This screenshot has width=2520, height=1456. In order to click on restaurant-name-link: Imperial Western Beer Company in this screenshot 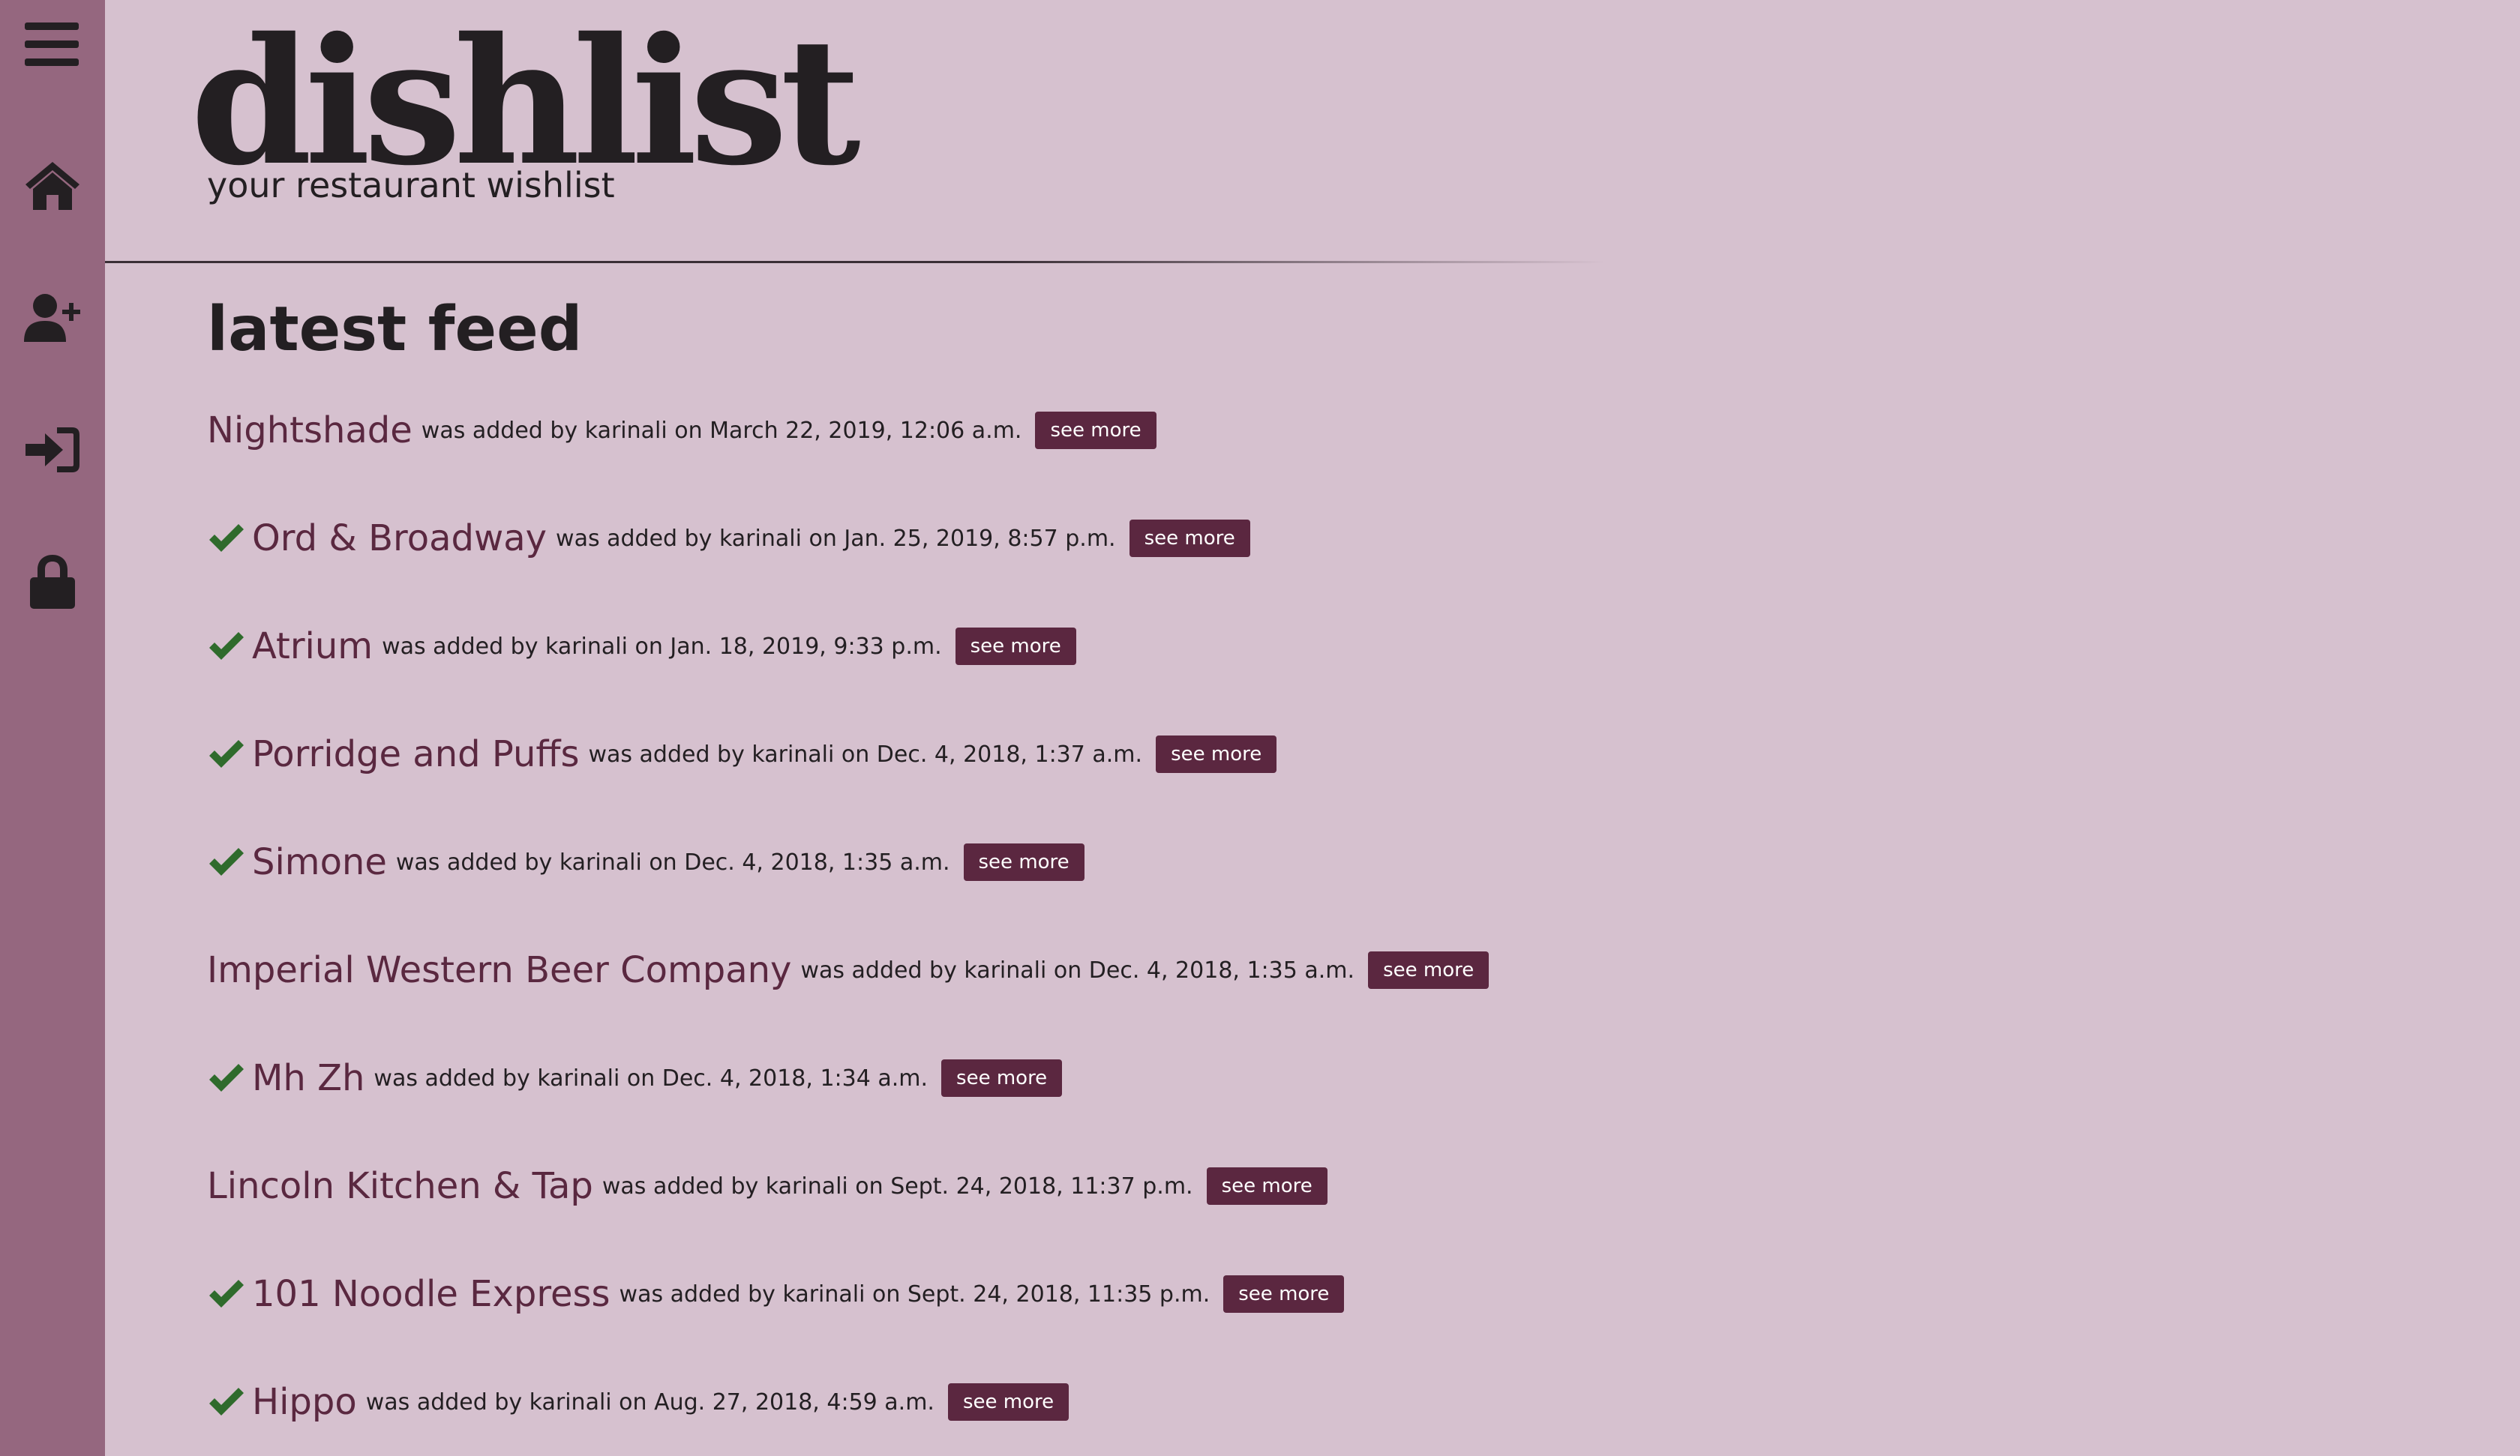, I will do `click(499, 970)`.